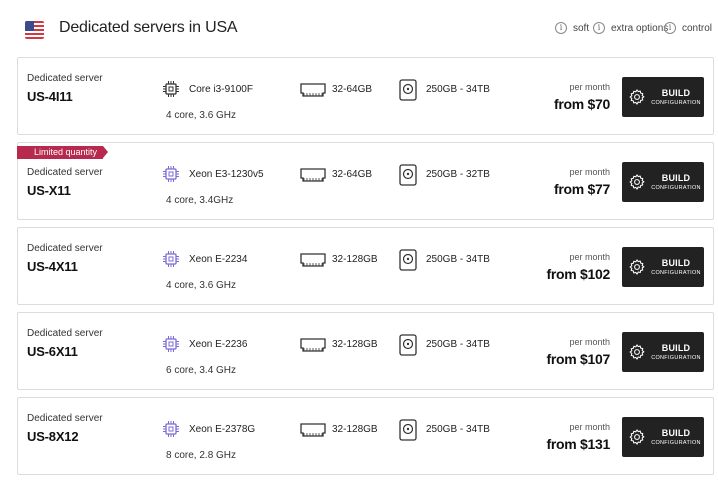 The image size is (718, 480). I want to click on price: from $70, so click(582, 104).